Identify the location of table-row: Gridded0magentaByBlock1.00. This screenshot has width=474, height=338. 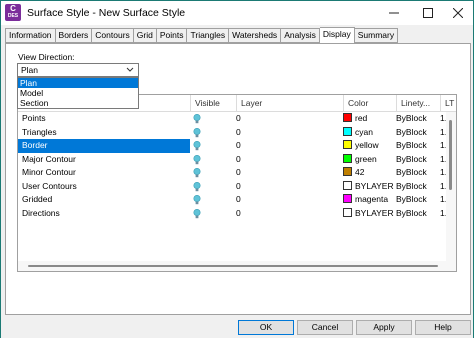
(237, 200).